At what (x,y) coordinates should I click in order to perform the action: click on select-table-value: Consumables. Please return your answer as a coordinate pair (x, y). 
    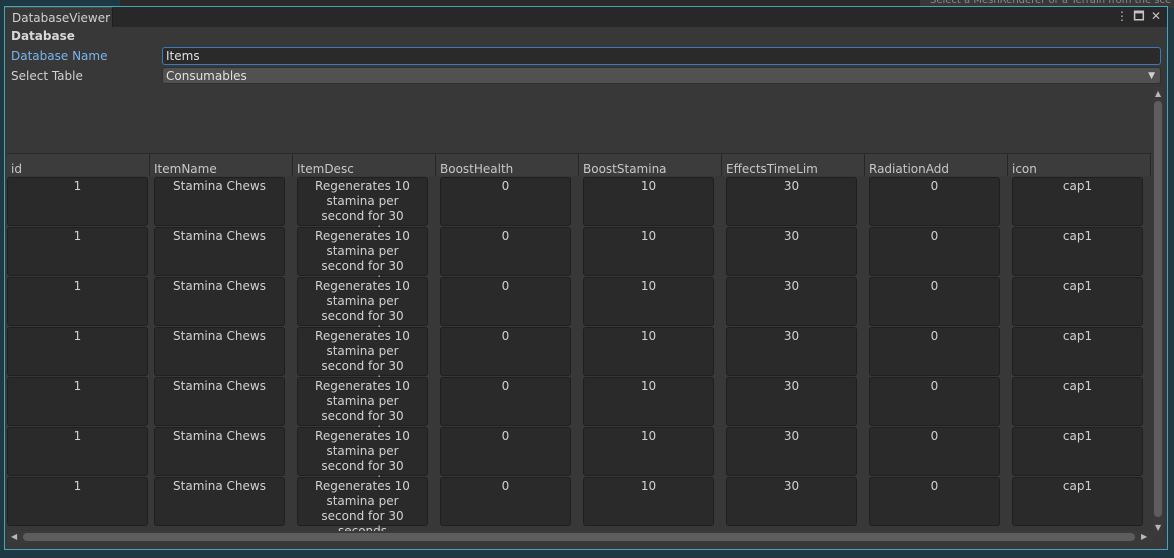
    Looking at the image, I should click on (206, 76).